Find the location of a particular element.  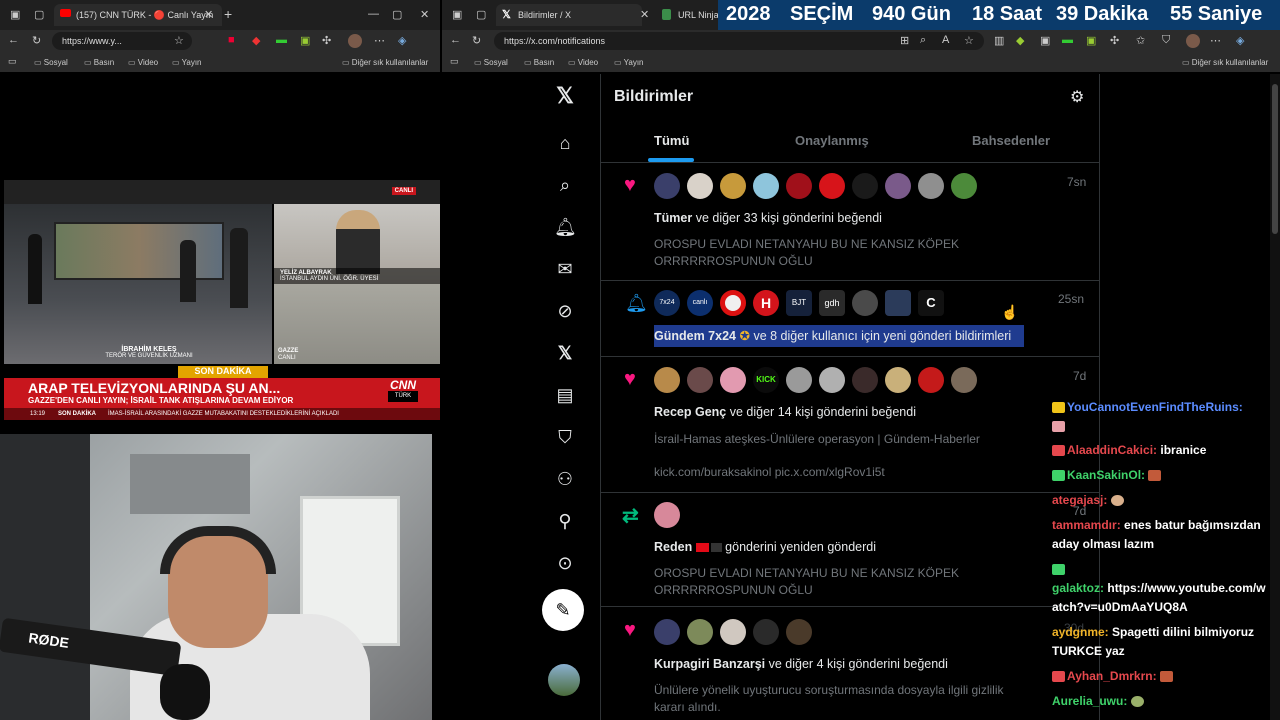

actor-name: Recep Genç is located at coordinates (690, 412).